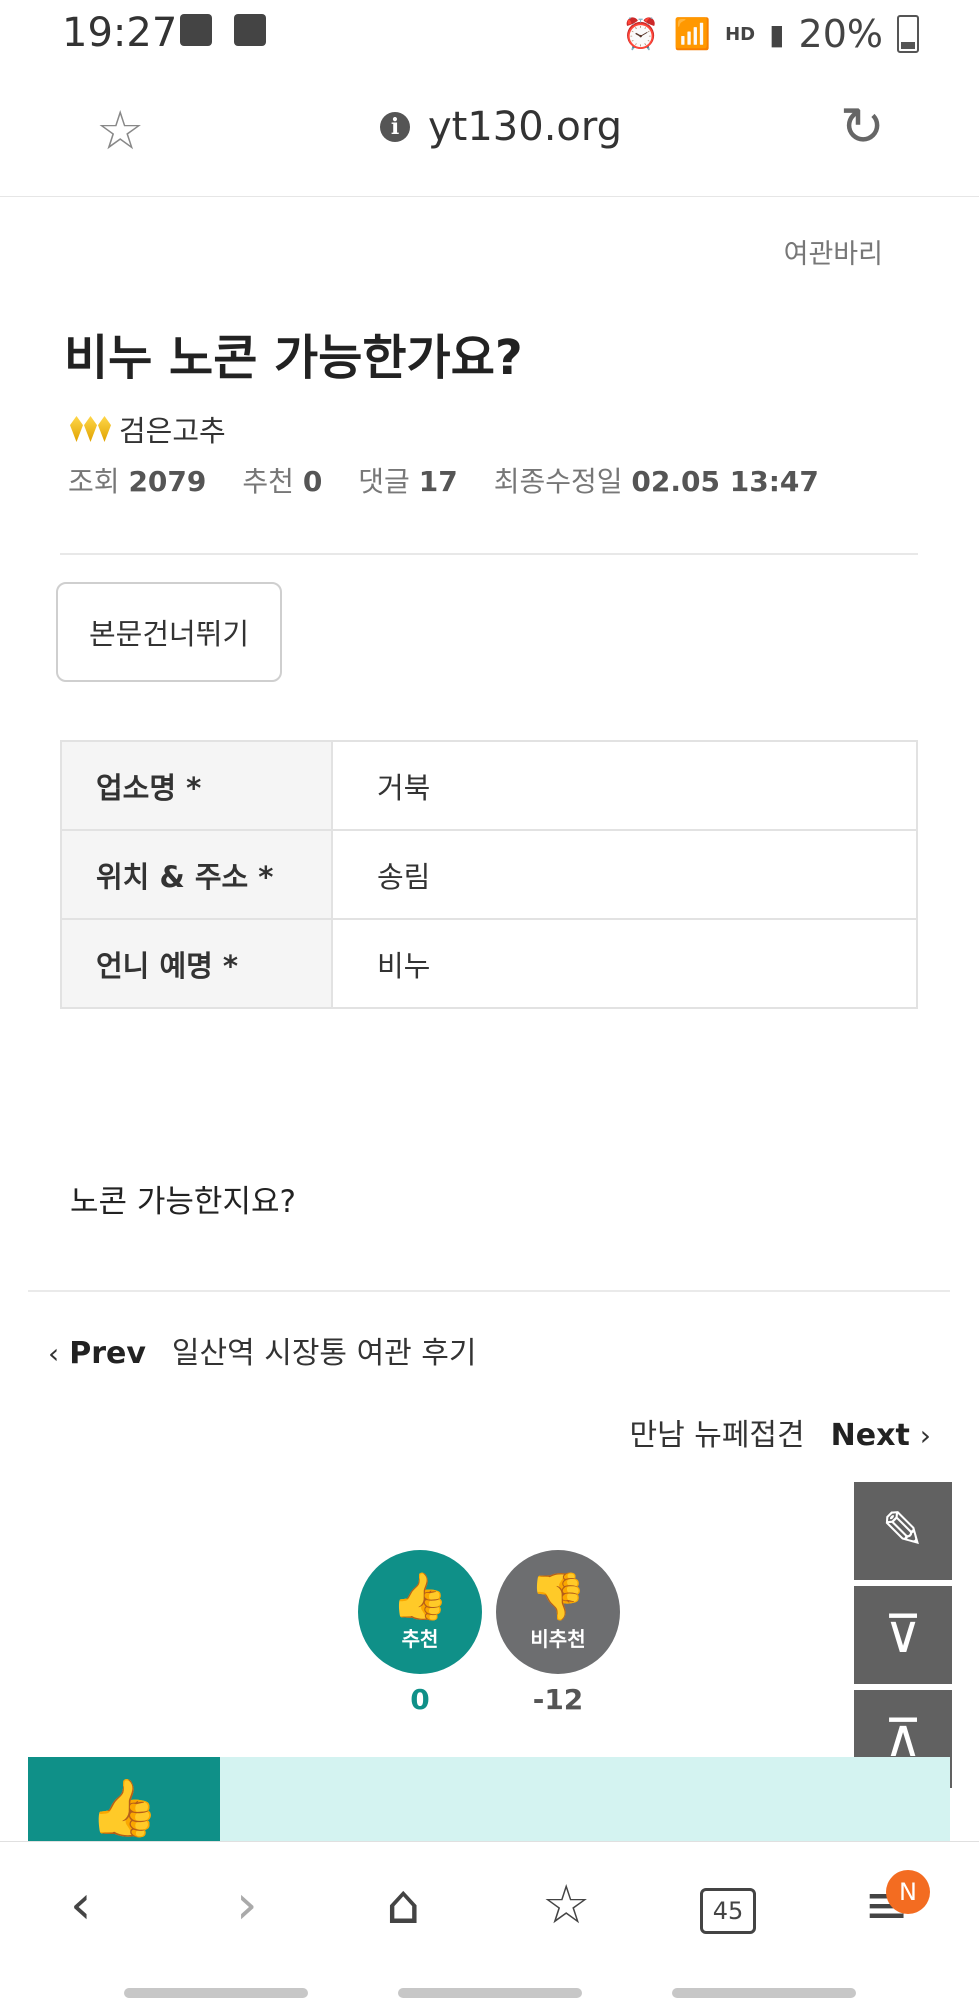 This screenshot has height=2014, width=979. What do you see at coordinates (908, 1892) in the screenshot?
I see `menu-badge: N` at bounding box center [908, 1892].